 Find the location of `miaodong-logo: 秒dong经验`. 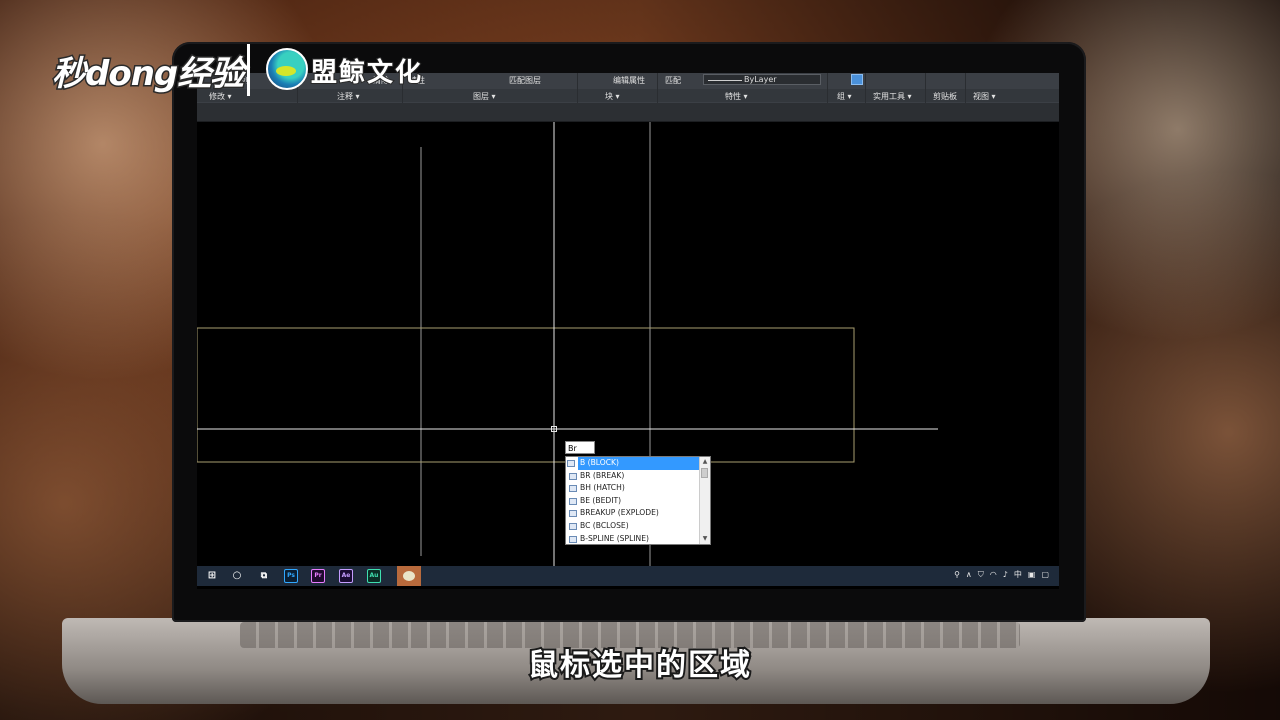

miaodong-logo: 秒dong经验 is located at coordinates (147, 74).